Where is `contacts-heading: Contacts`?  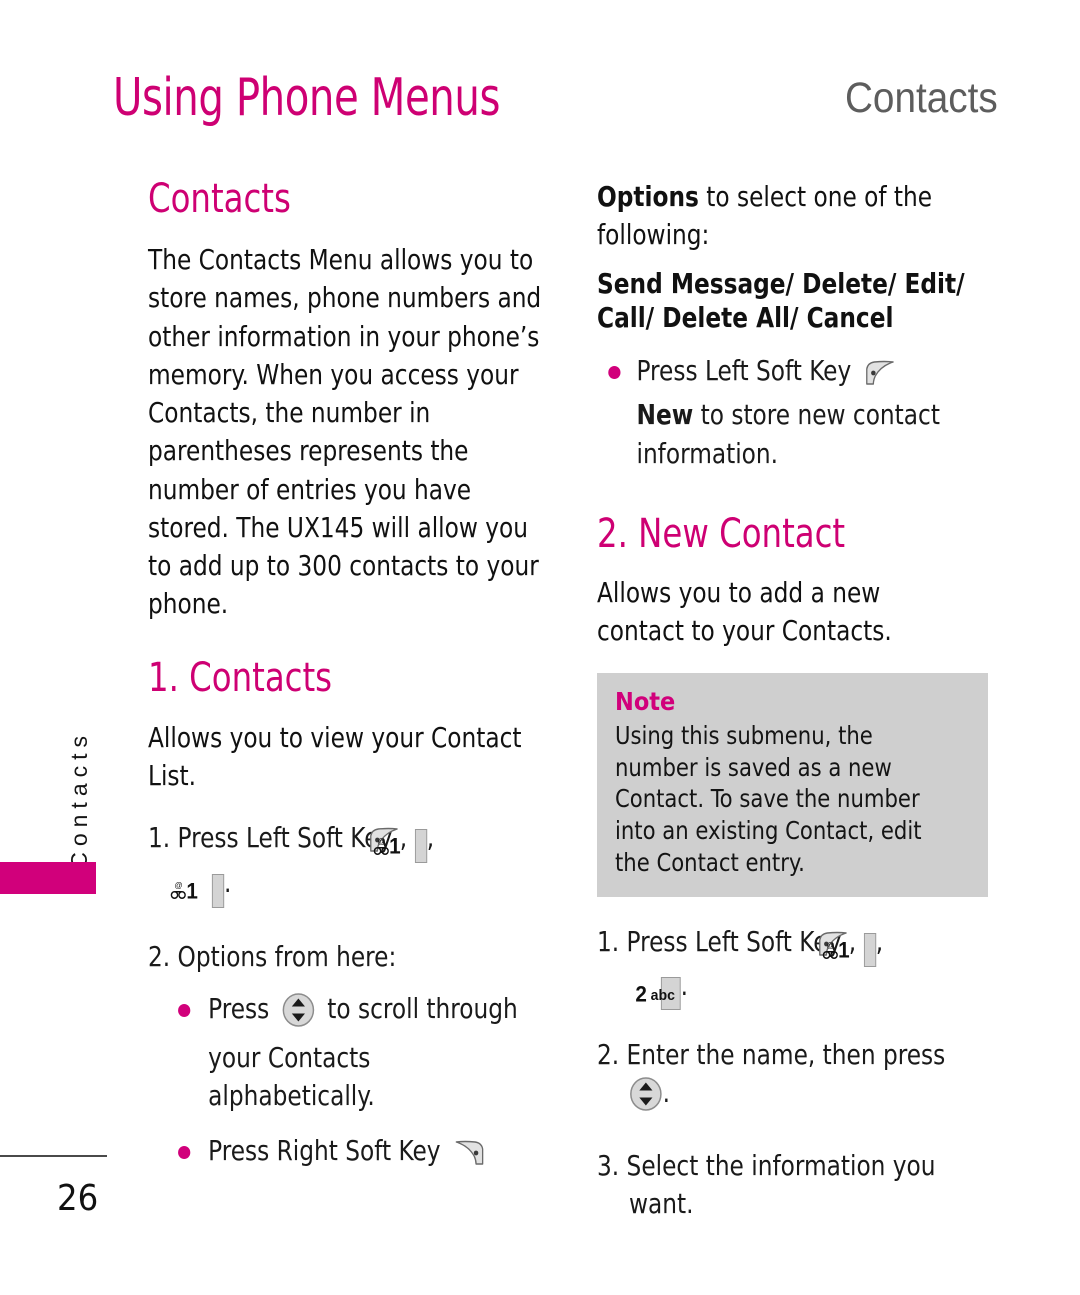 contacts-heading: Contacts is located at coordinates (219, 199).